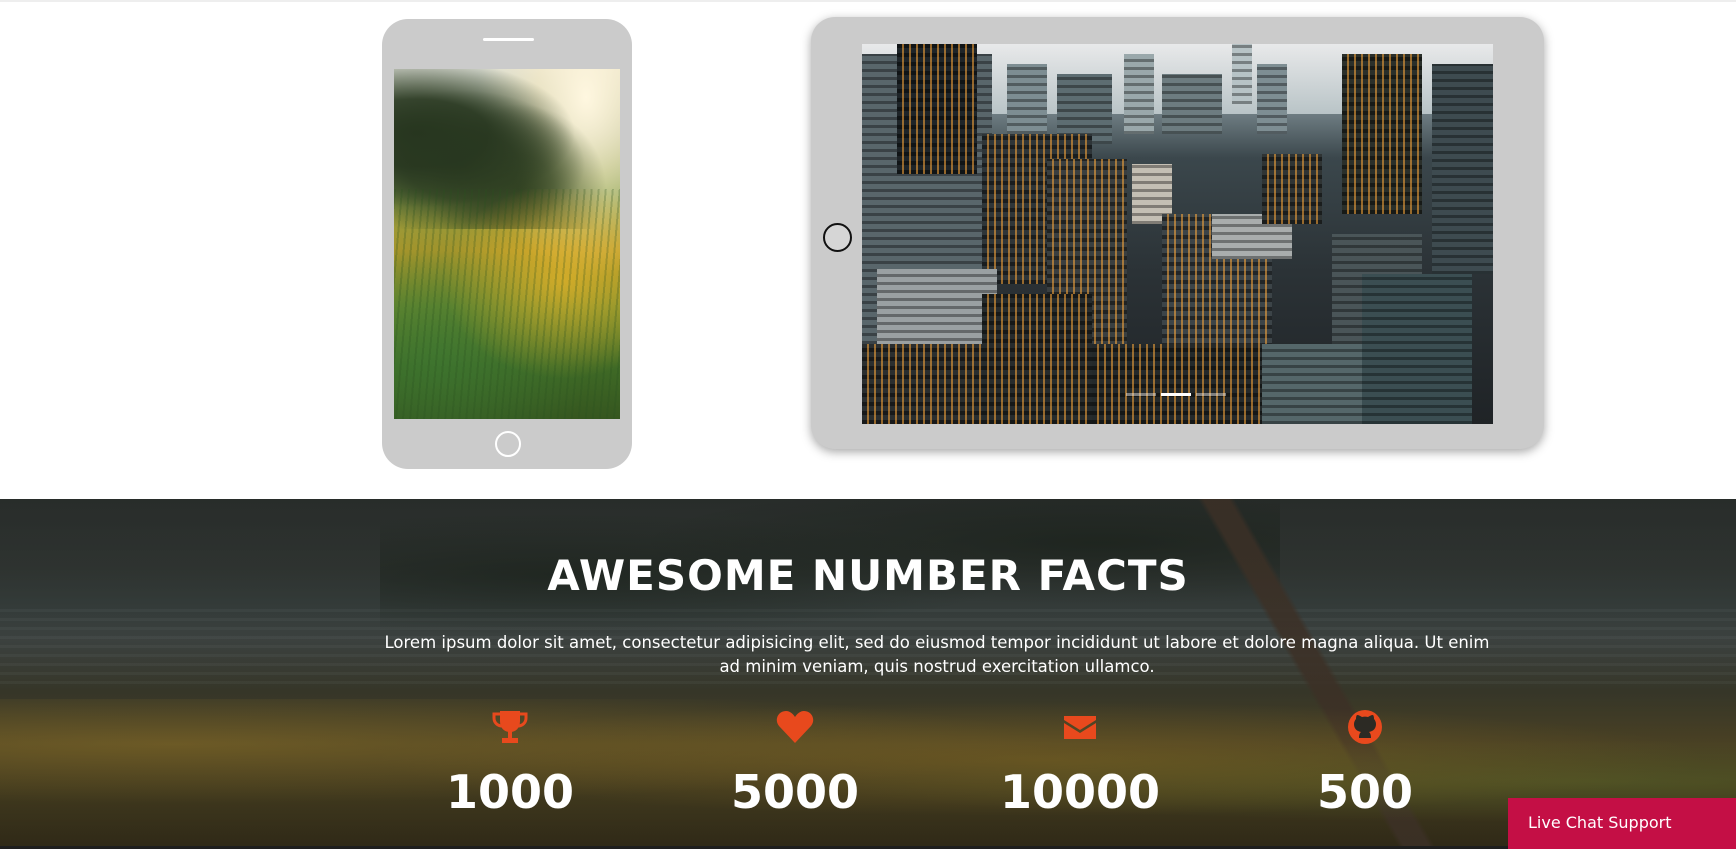 This screenshot has height=849, width=1736. What do you see at coordinates (868, 575) in the screenshot?
I see `section-title: AWESOME NUMBER FACTS` at bounding box center [868, 575].